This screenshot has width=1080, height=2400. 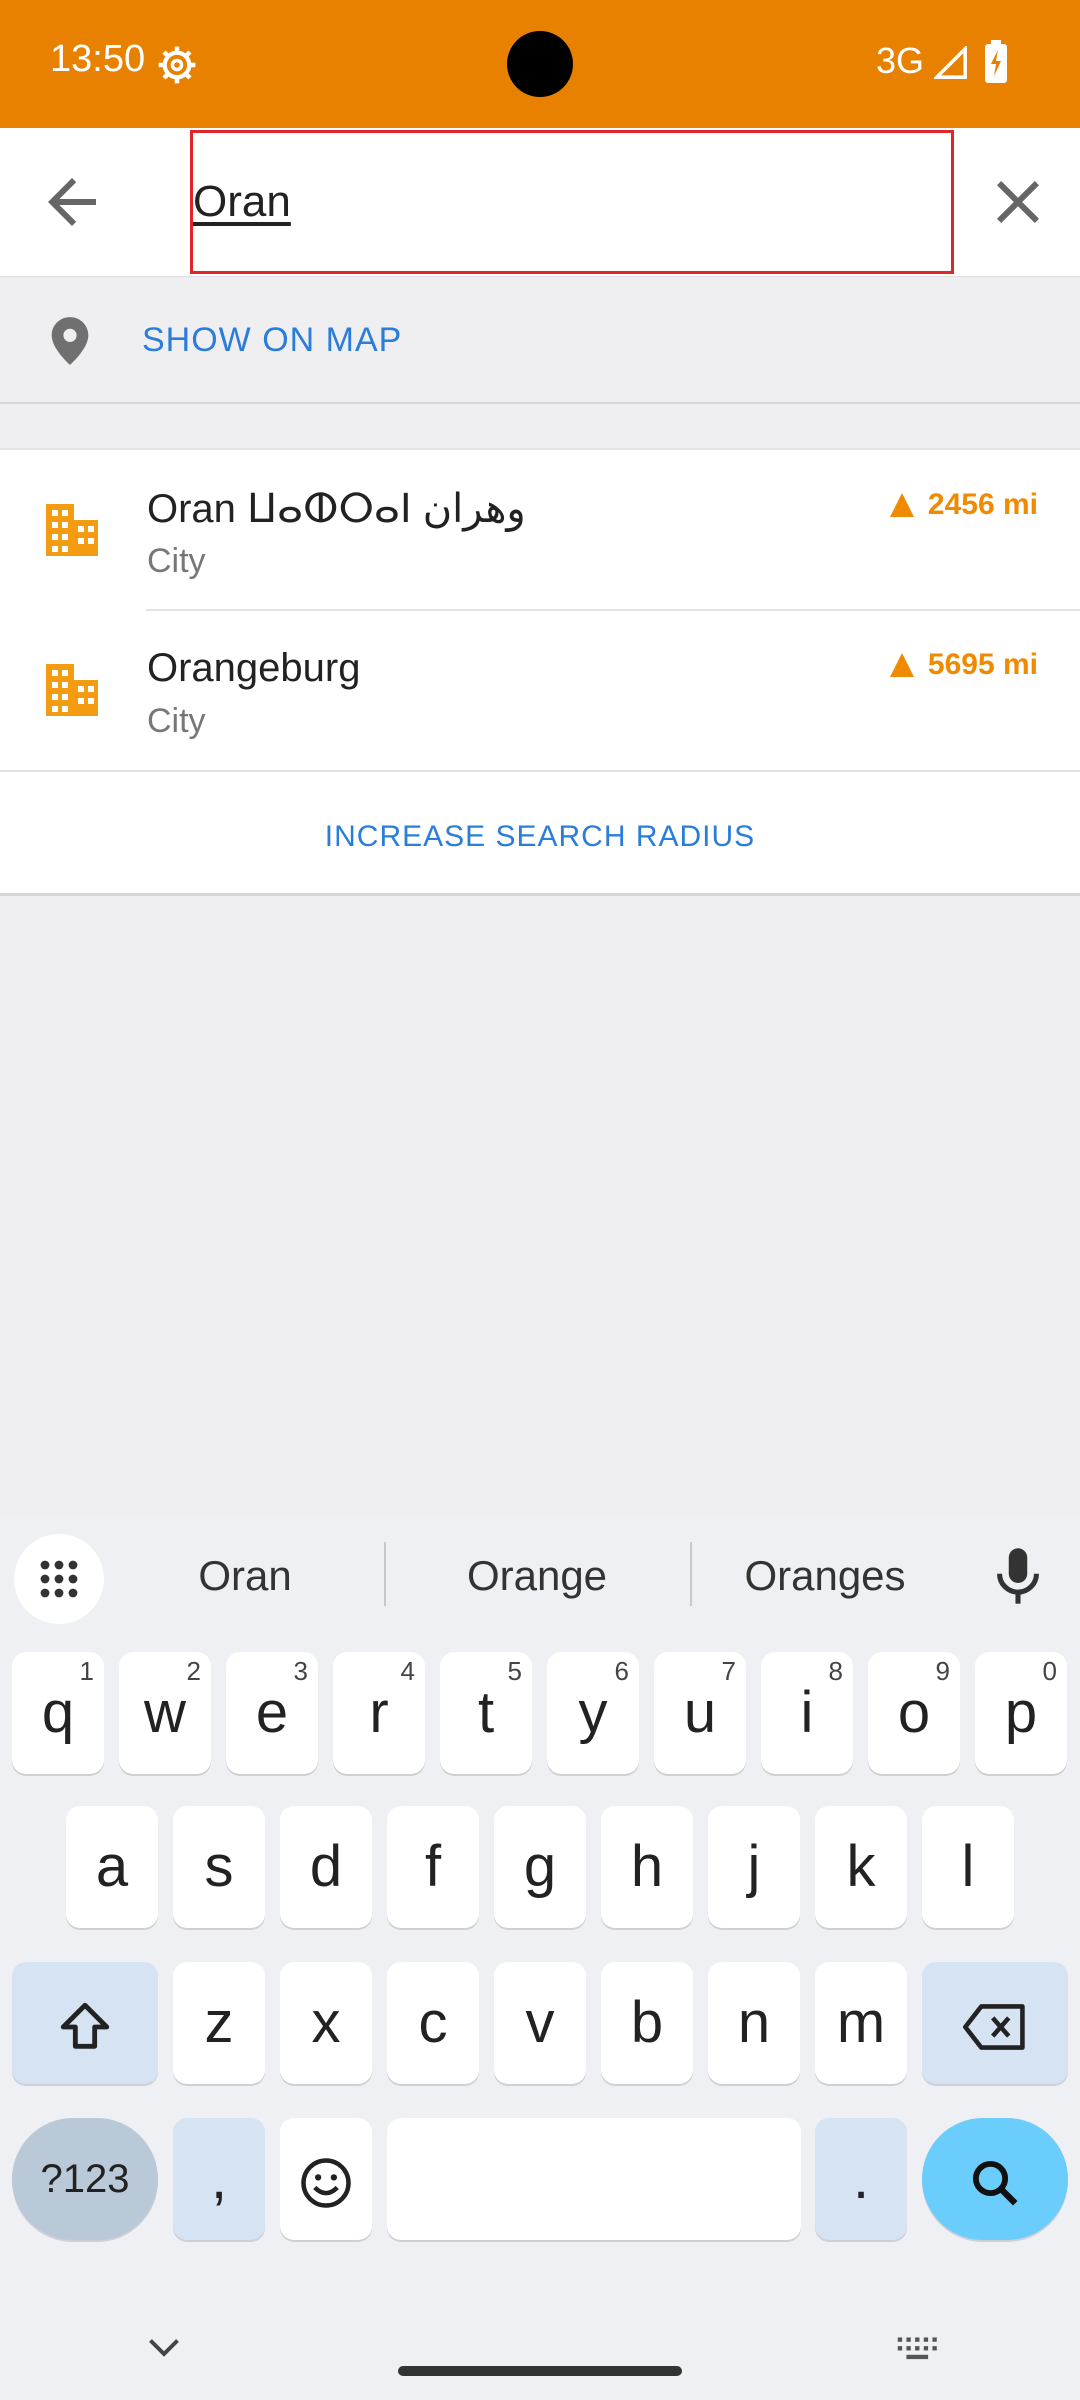 I want to click on search-icon, so click(x=995, y=2183).